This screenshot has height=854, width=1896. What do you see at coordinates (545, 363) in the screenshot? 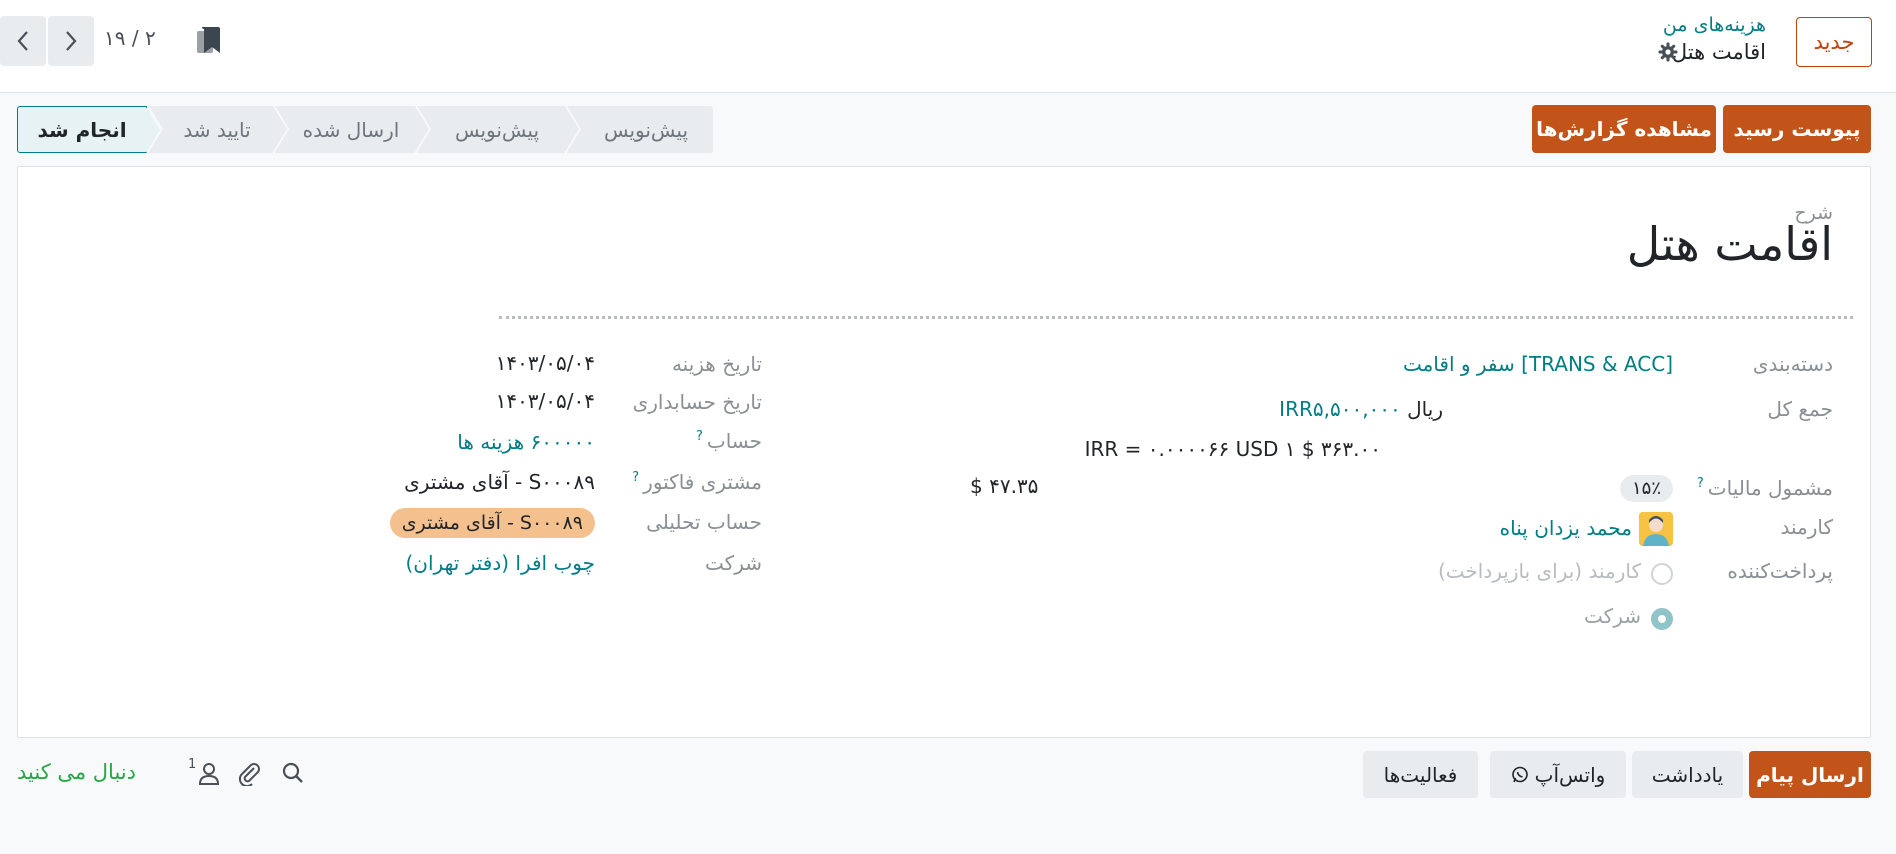
I see `expense-date-field: ۱۴۰۳/۰۵/۰۴` at bounding box center [545, 363].